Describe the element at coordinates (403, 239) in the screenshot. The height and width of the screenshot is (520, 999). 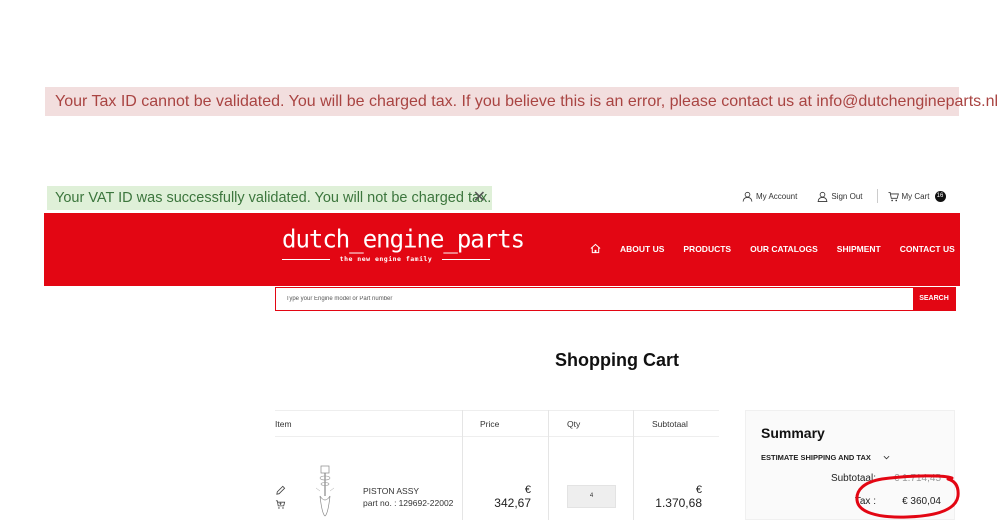
I see `logo-main-text: dutch_engine_parts` at that location.